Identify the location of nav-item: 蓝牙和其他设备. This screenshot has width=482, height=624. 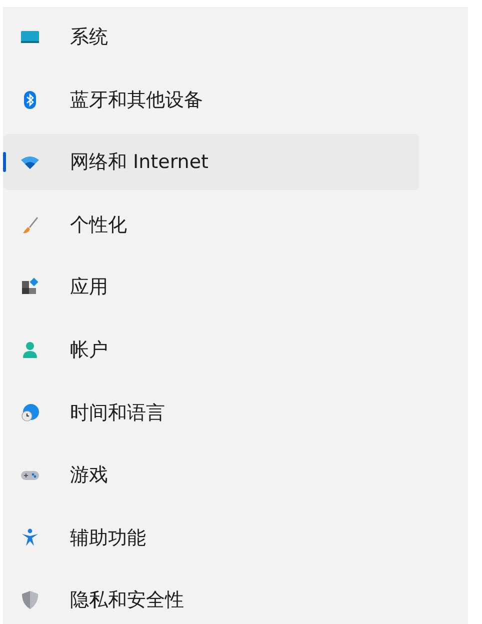
(211, 100).